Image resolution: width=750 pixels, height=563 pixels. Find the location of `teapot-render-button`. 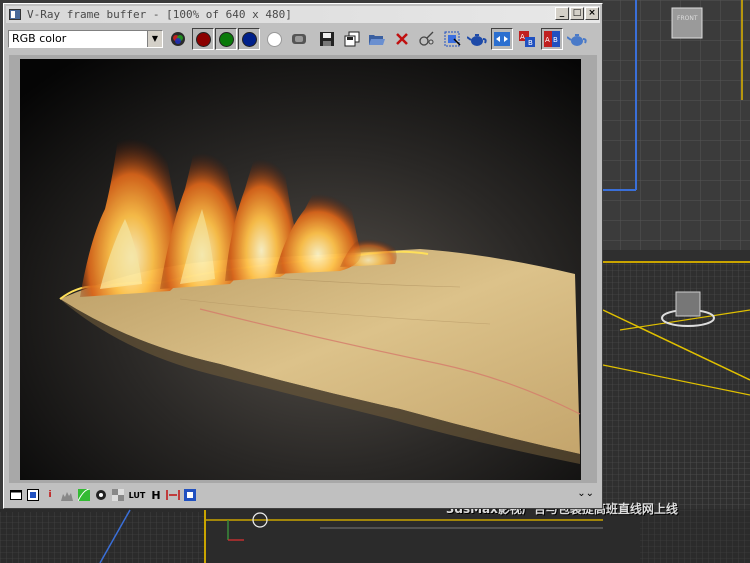

teapot-render-button is located at coordinates (577, 39).